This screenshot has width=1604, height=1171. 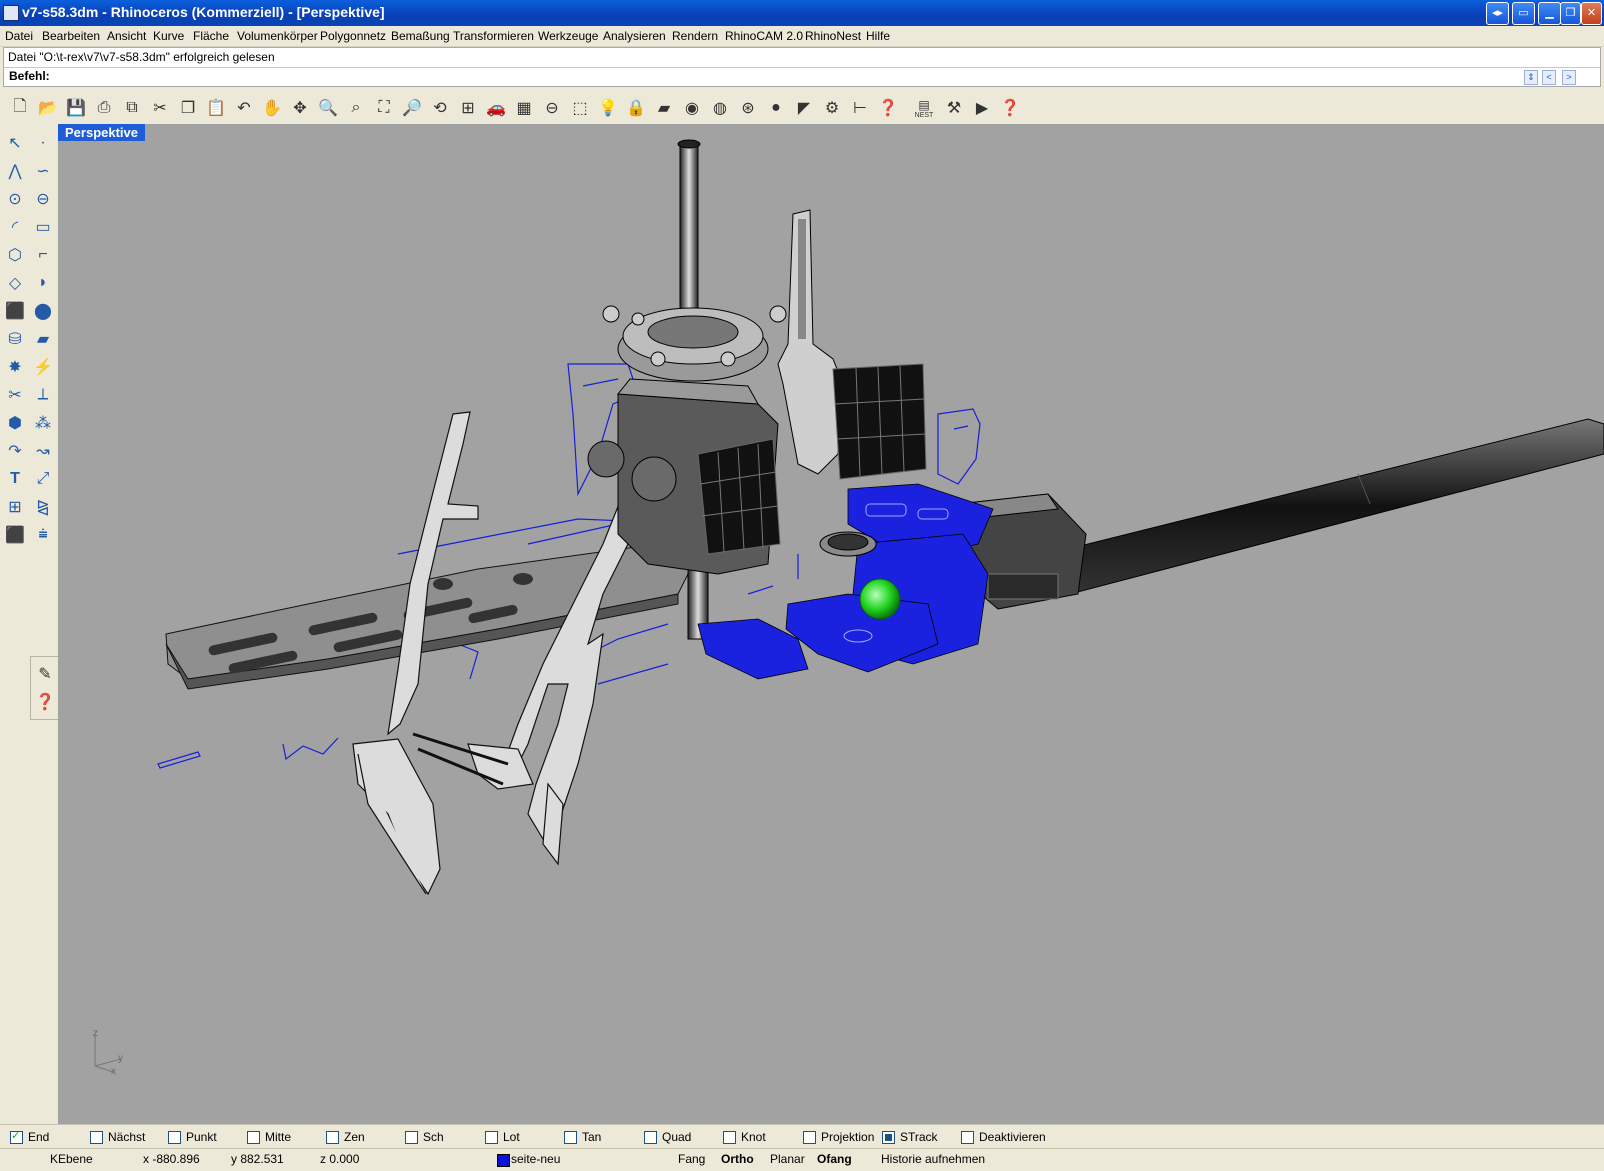 I want to click on osnap-tan-checkbox, so click(x=570, y=1137).